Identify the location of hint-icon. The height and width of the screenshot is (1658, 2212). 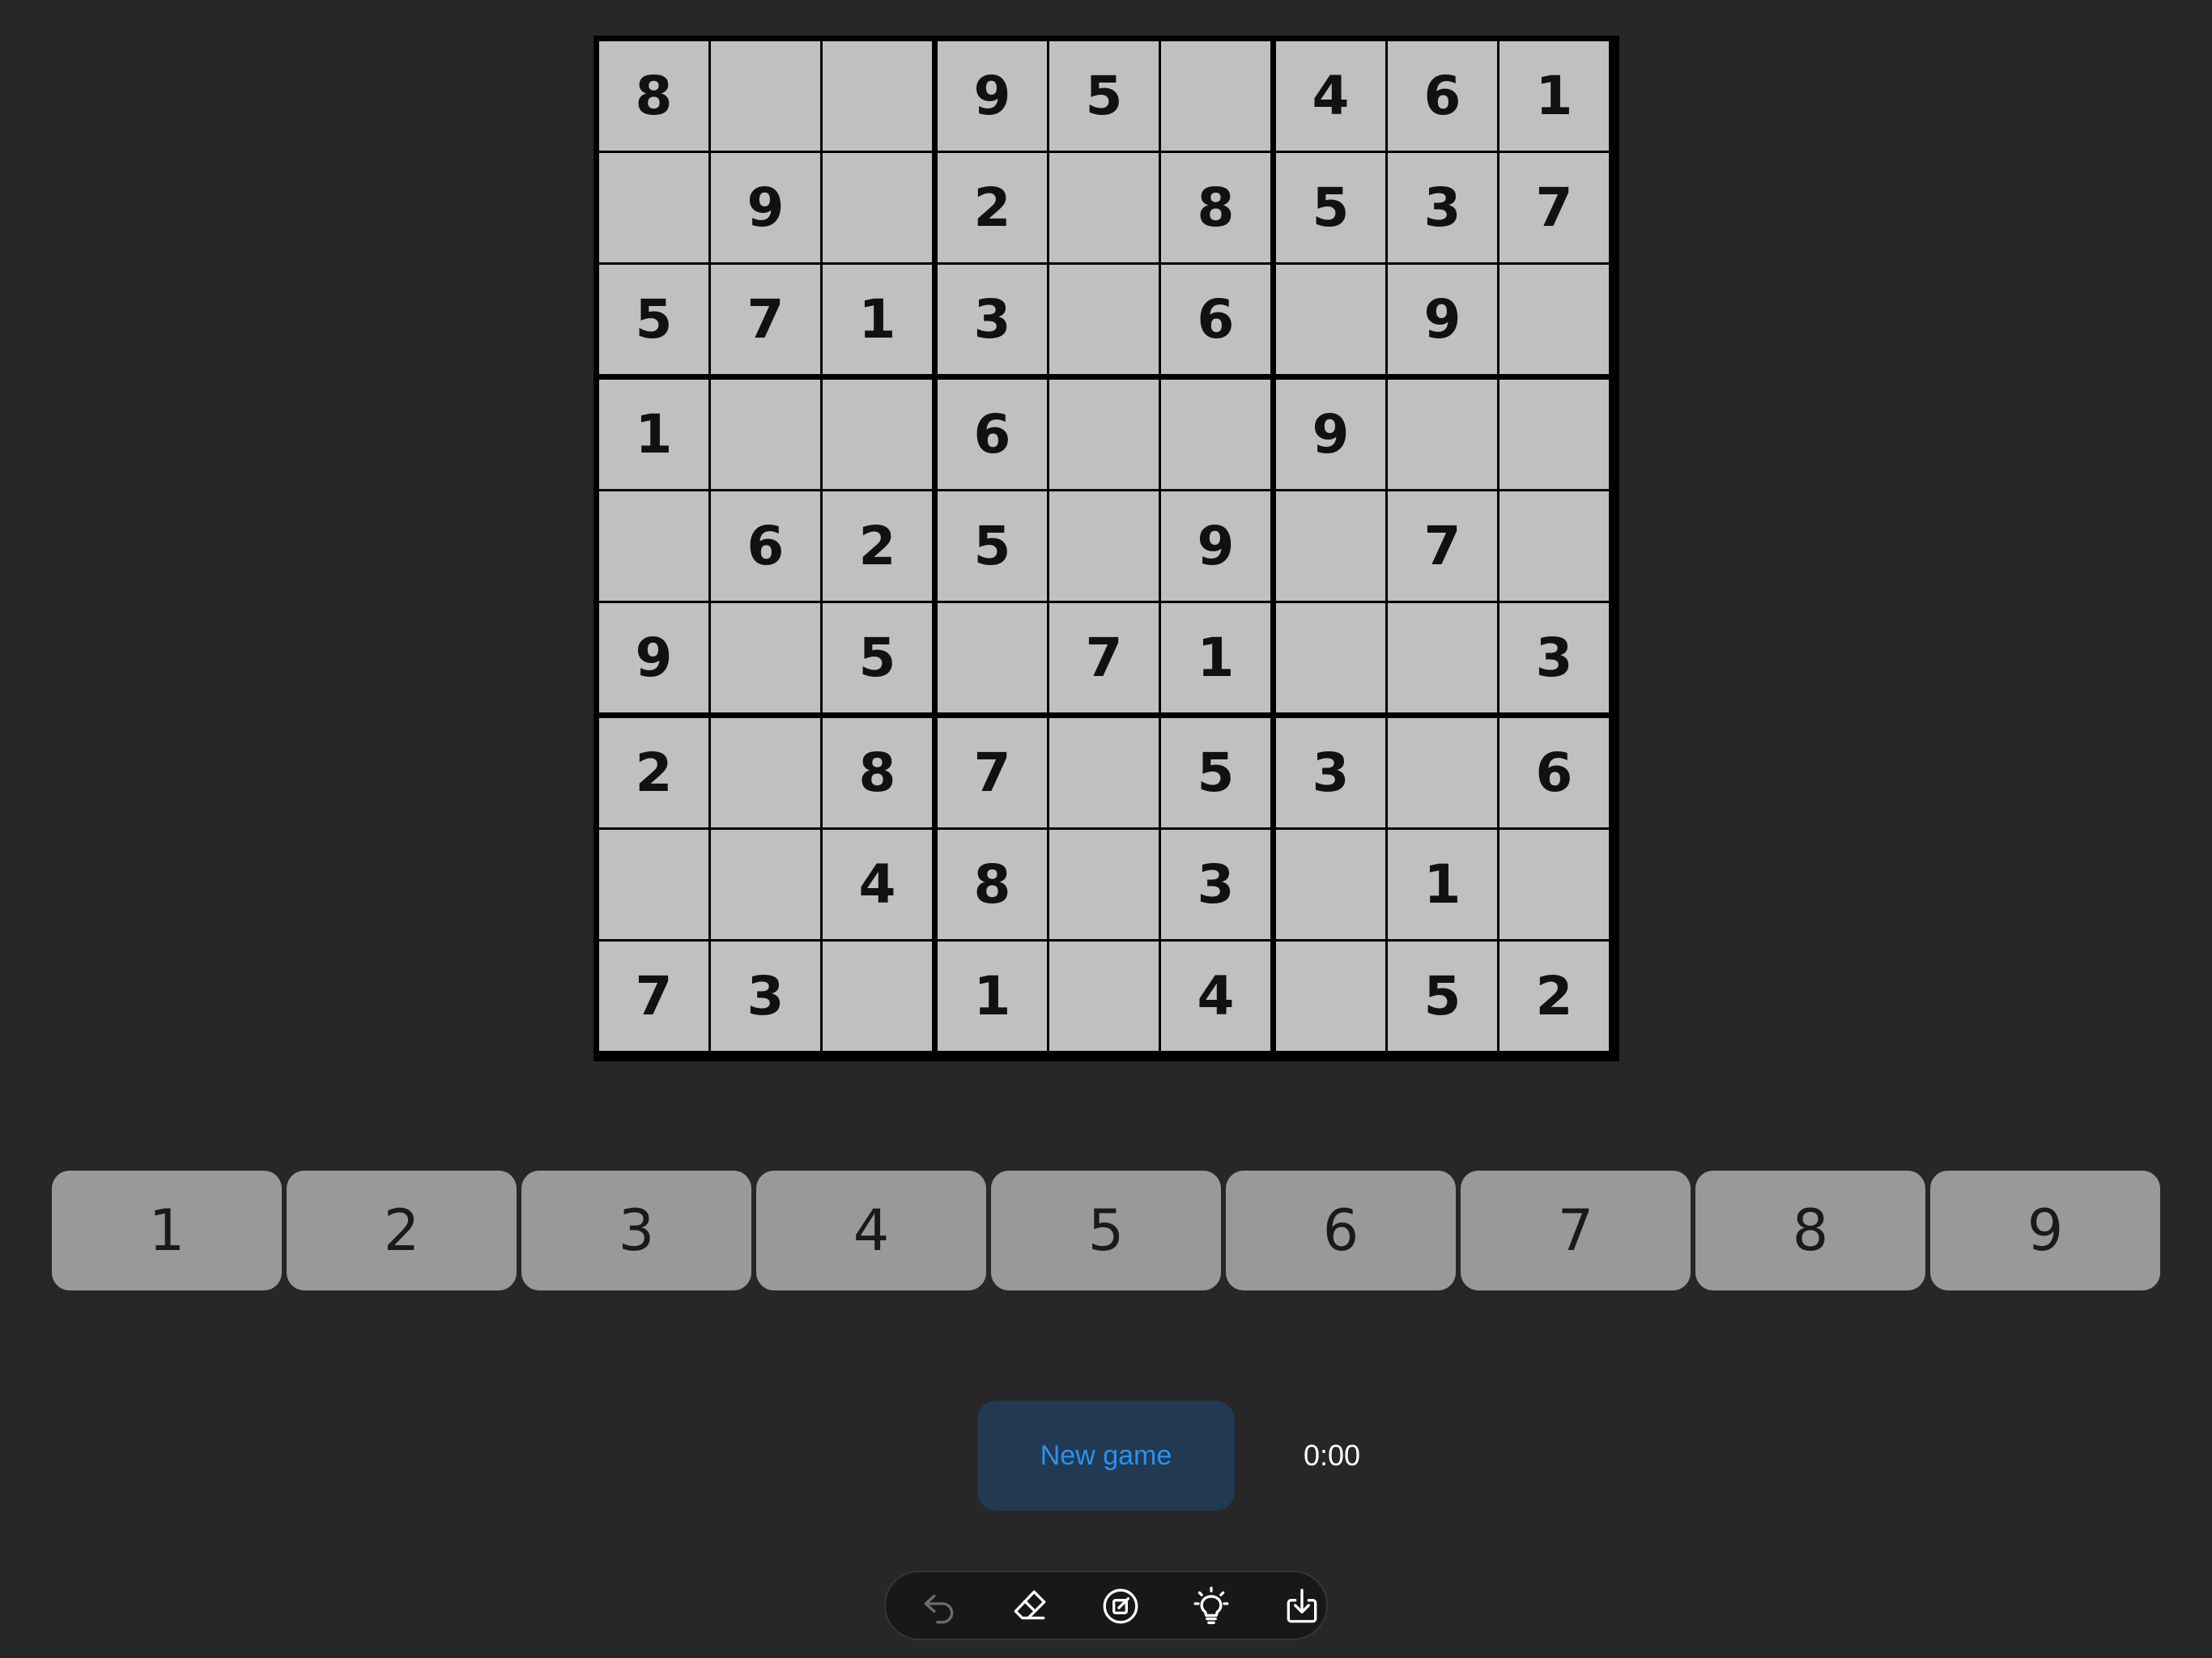
(1211, 1605).